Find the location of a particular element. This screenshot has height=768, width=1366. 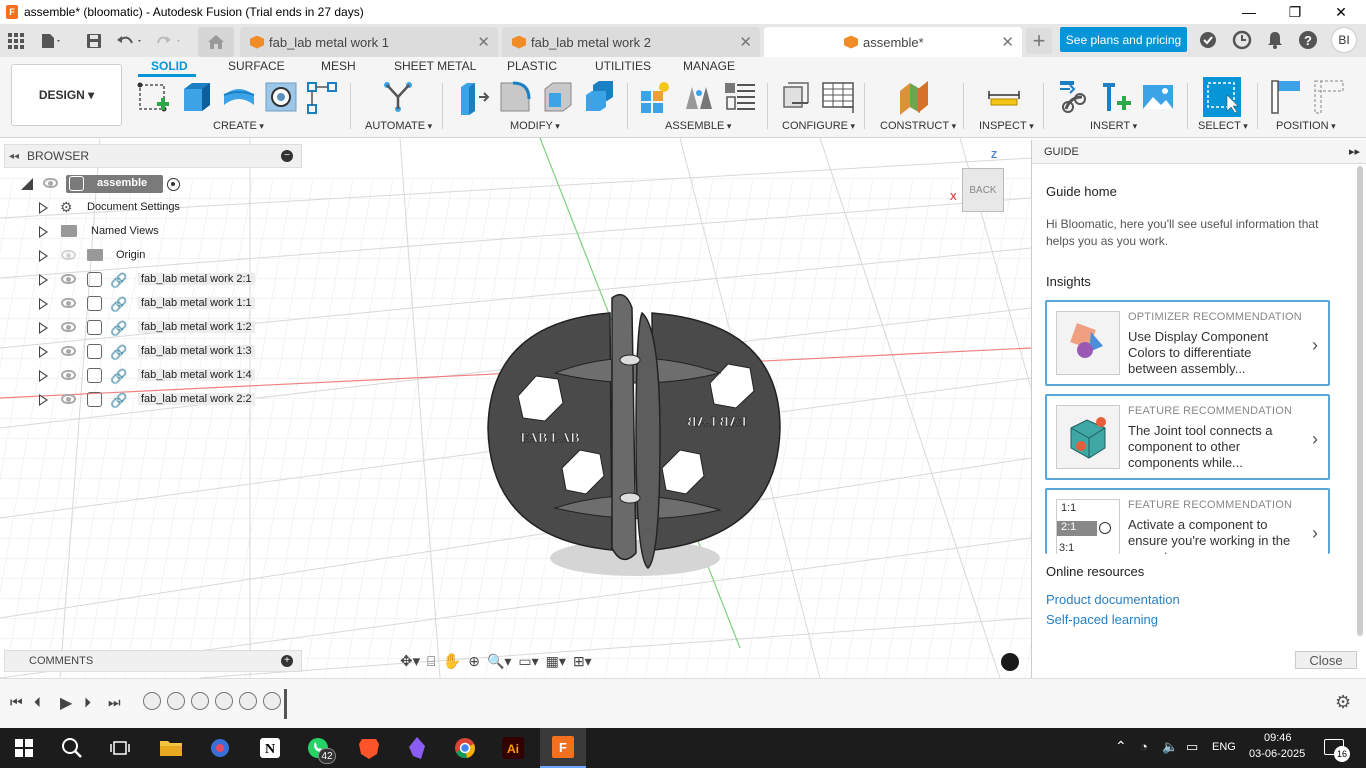

tab-utilities: UTILITIES is located at coordinates (623, 66).